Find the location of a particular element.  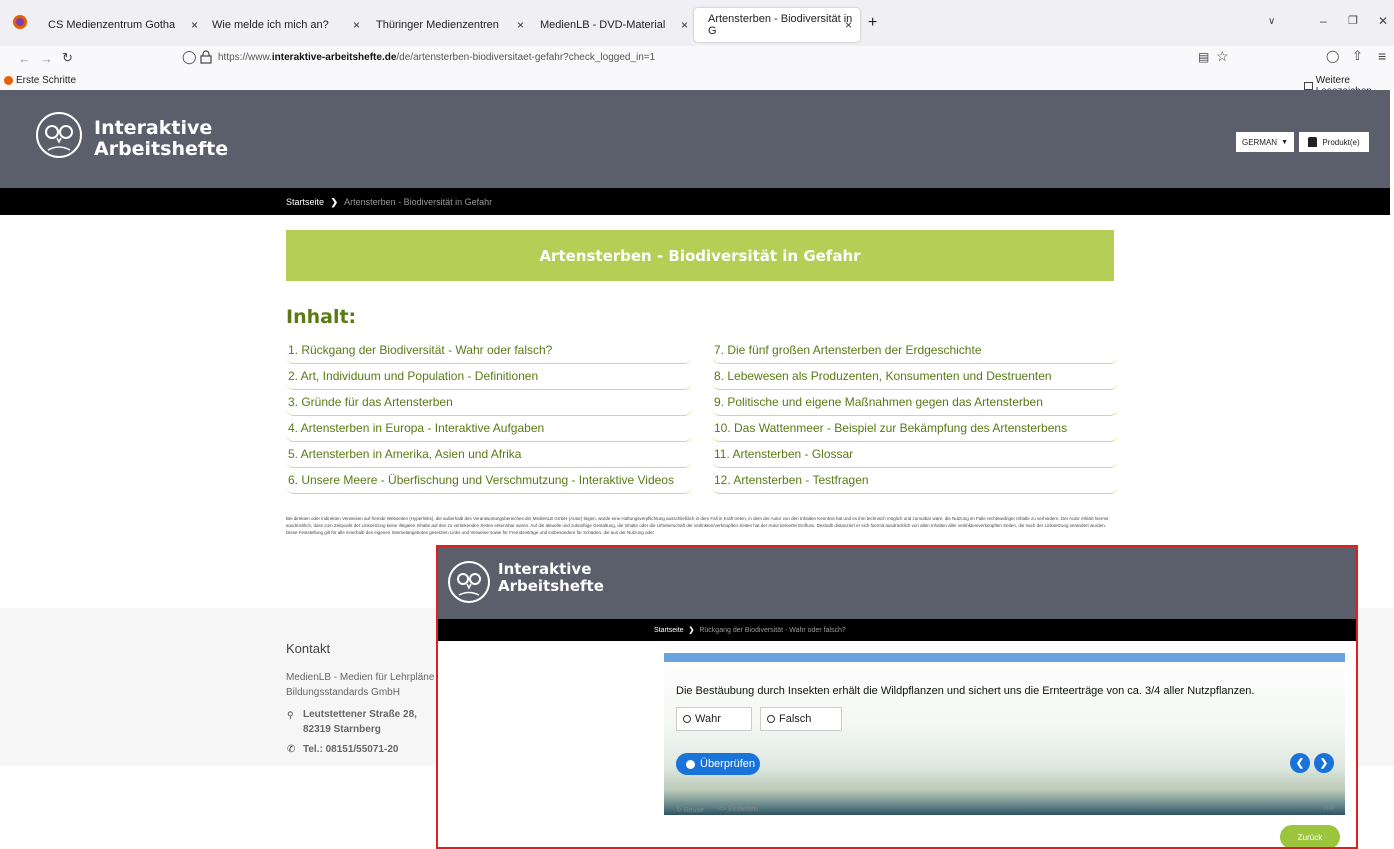

check-label: Überprüfen is located at coordinates (728, 764).